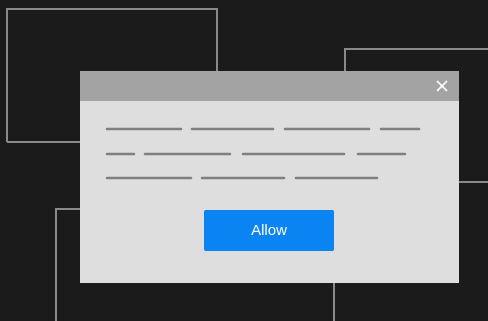  I want to click on close-icon, so click(442, 86).